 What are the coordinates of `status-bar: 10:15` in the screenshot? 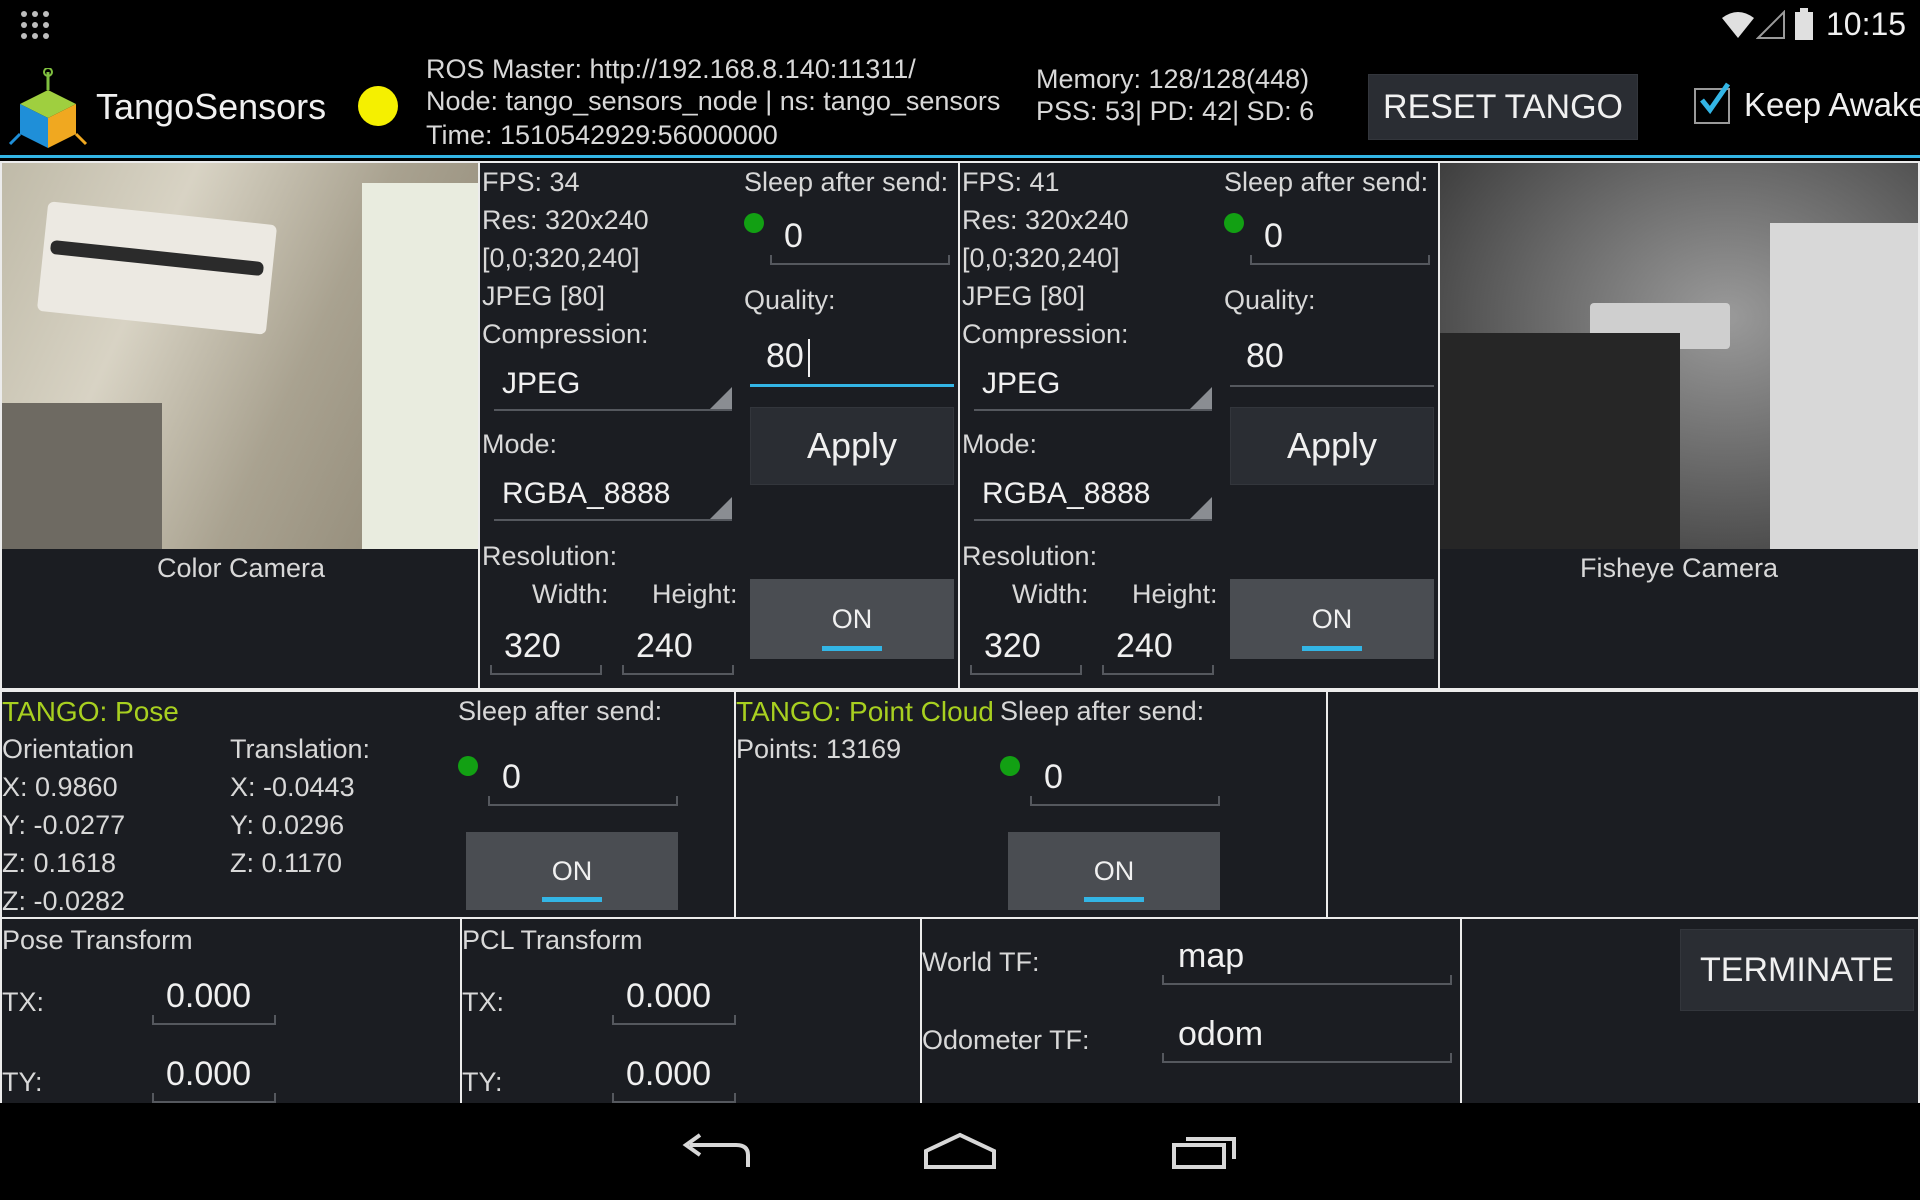 It's located at (960, 25).